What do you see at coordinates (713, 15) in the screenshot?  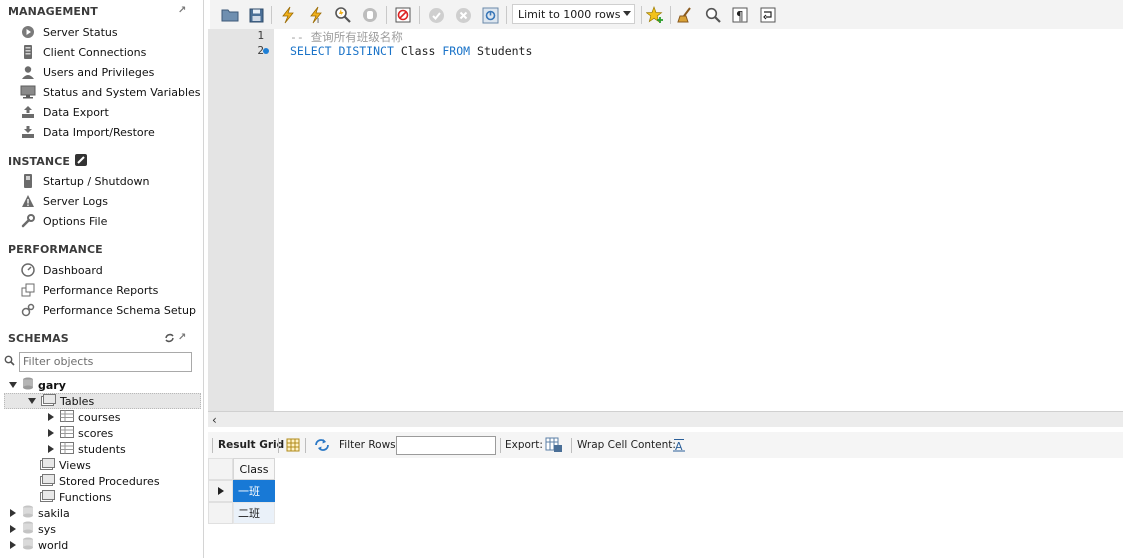 I see `find-magnifier-icon` at bounding box center [713, 15].